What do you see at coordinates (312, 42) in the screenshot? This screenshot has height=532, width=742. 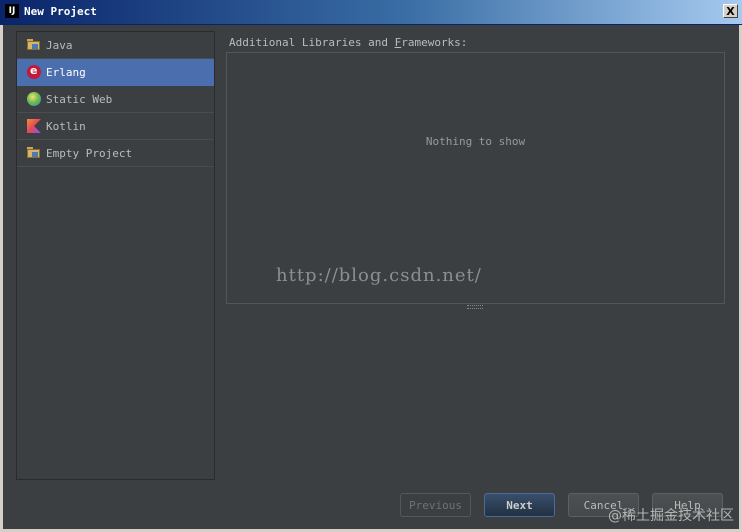 I see `label-part: Additional Libraries and` at bounding box center [312, 42].